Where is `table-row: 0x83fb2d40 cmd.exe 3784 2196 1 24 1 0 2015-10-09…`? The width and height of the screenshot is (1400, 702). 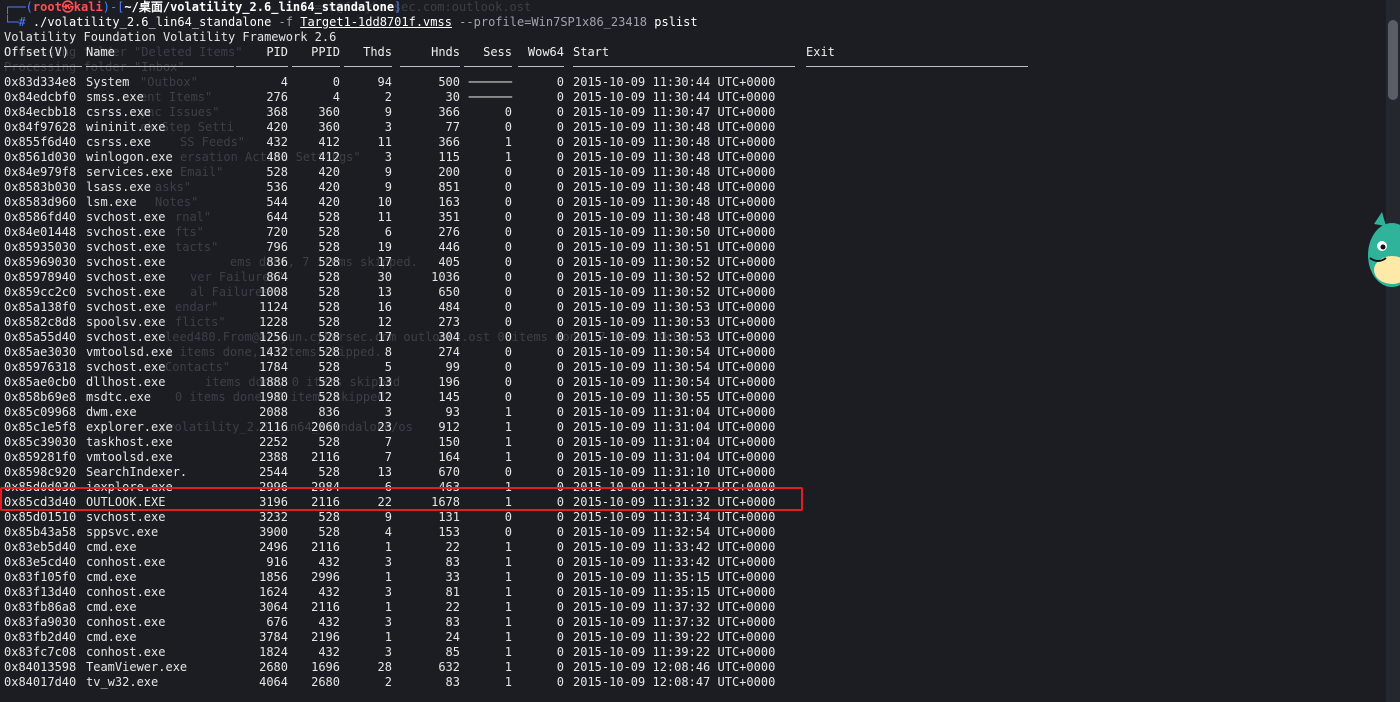
table-row: 0x83fb2d40 cmd.exe 3784 2196 1 24 1 0 2015-10-09… is located at coordinates (515, 637).